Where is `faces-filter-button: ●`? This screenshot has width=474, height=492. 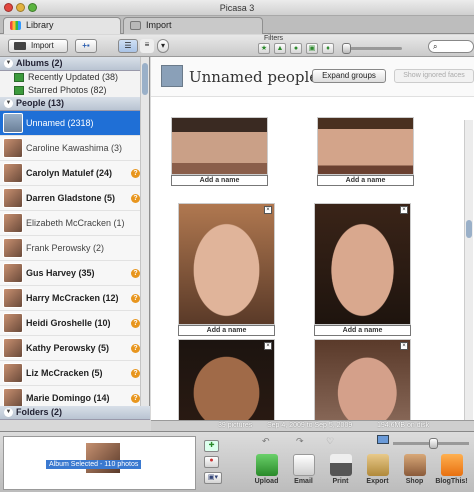
faces-filter-button: ● is located at coordinates (296, 48).